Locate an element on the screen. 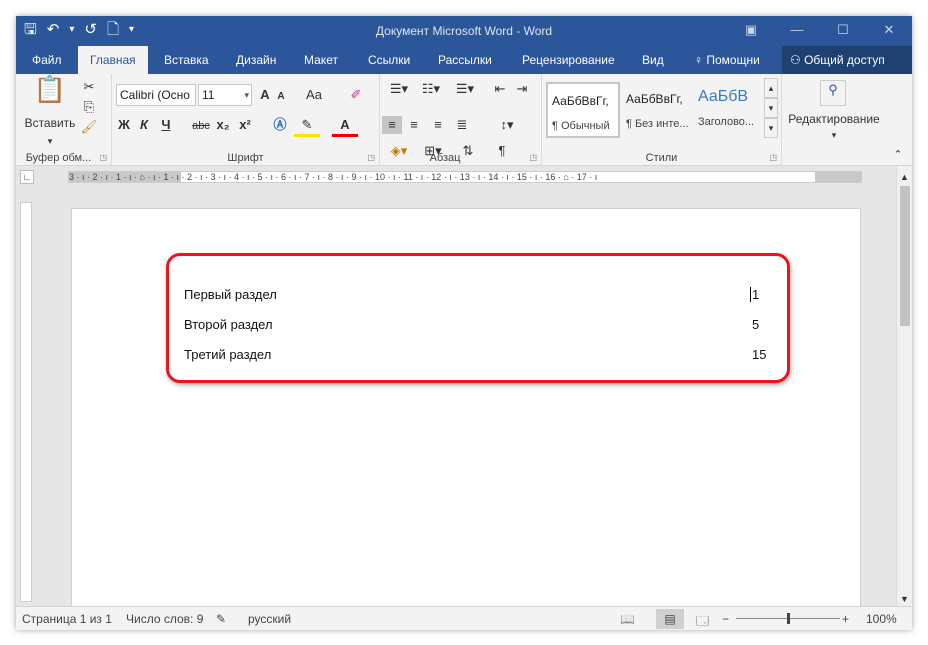 Image resolution: width=928 pixels, height=645 pixels. style-heading-preview: АаБбВ is located at coordinates (723, 96).